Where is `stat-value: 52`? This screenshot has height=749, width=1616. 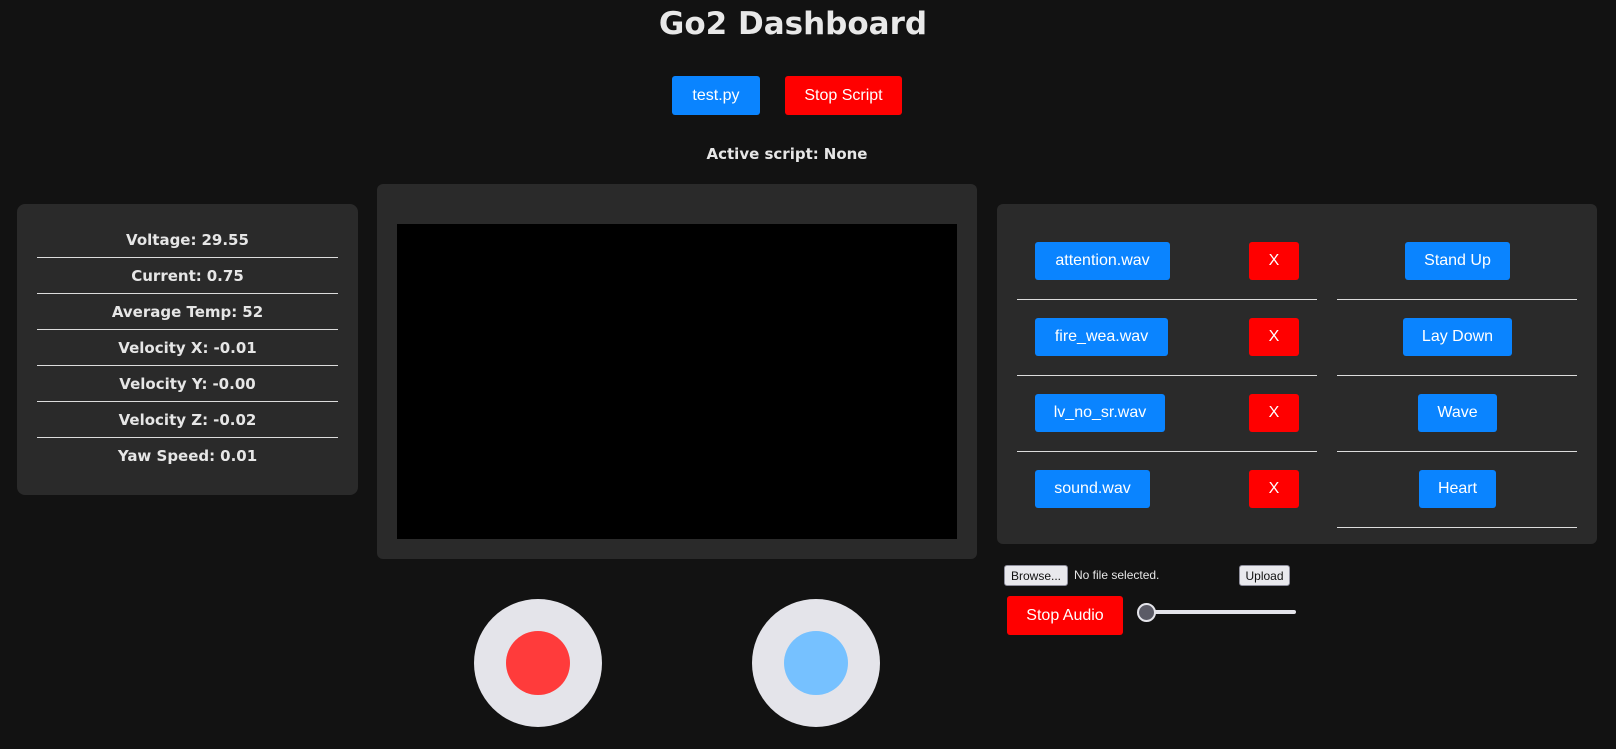 stat-value: 52 is located at coordinates (253, 311).